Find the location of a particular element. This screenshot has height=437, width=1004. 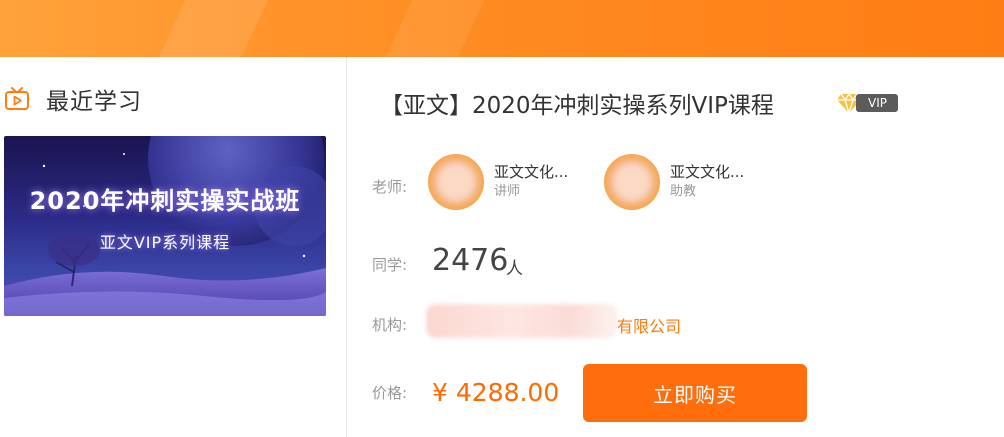

teacher-card-2: 亚文文化... 助教 is located at coordinates (674, 182).